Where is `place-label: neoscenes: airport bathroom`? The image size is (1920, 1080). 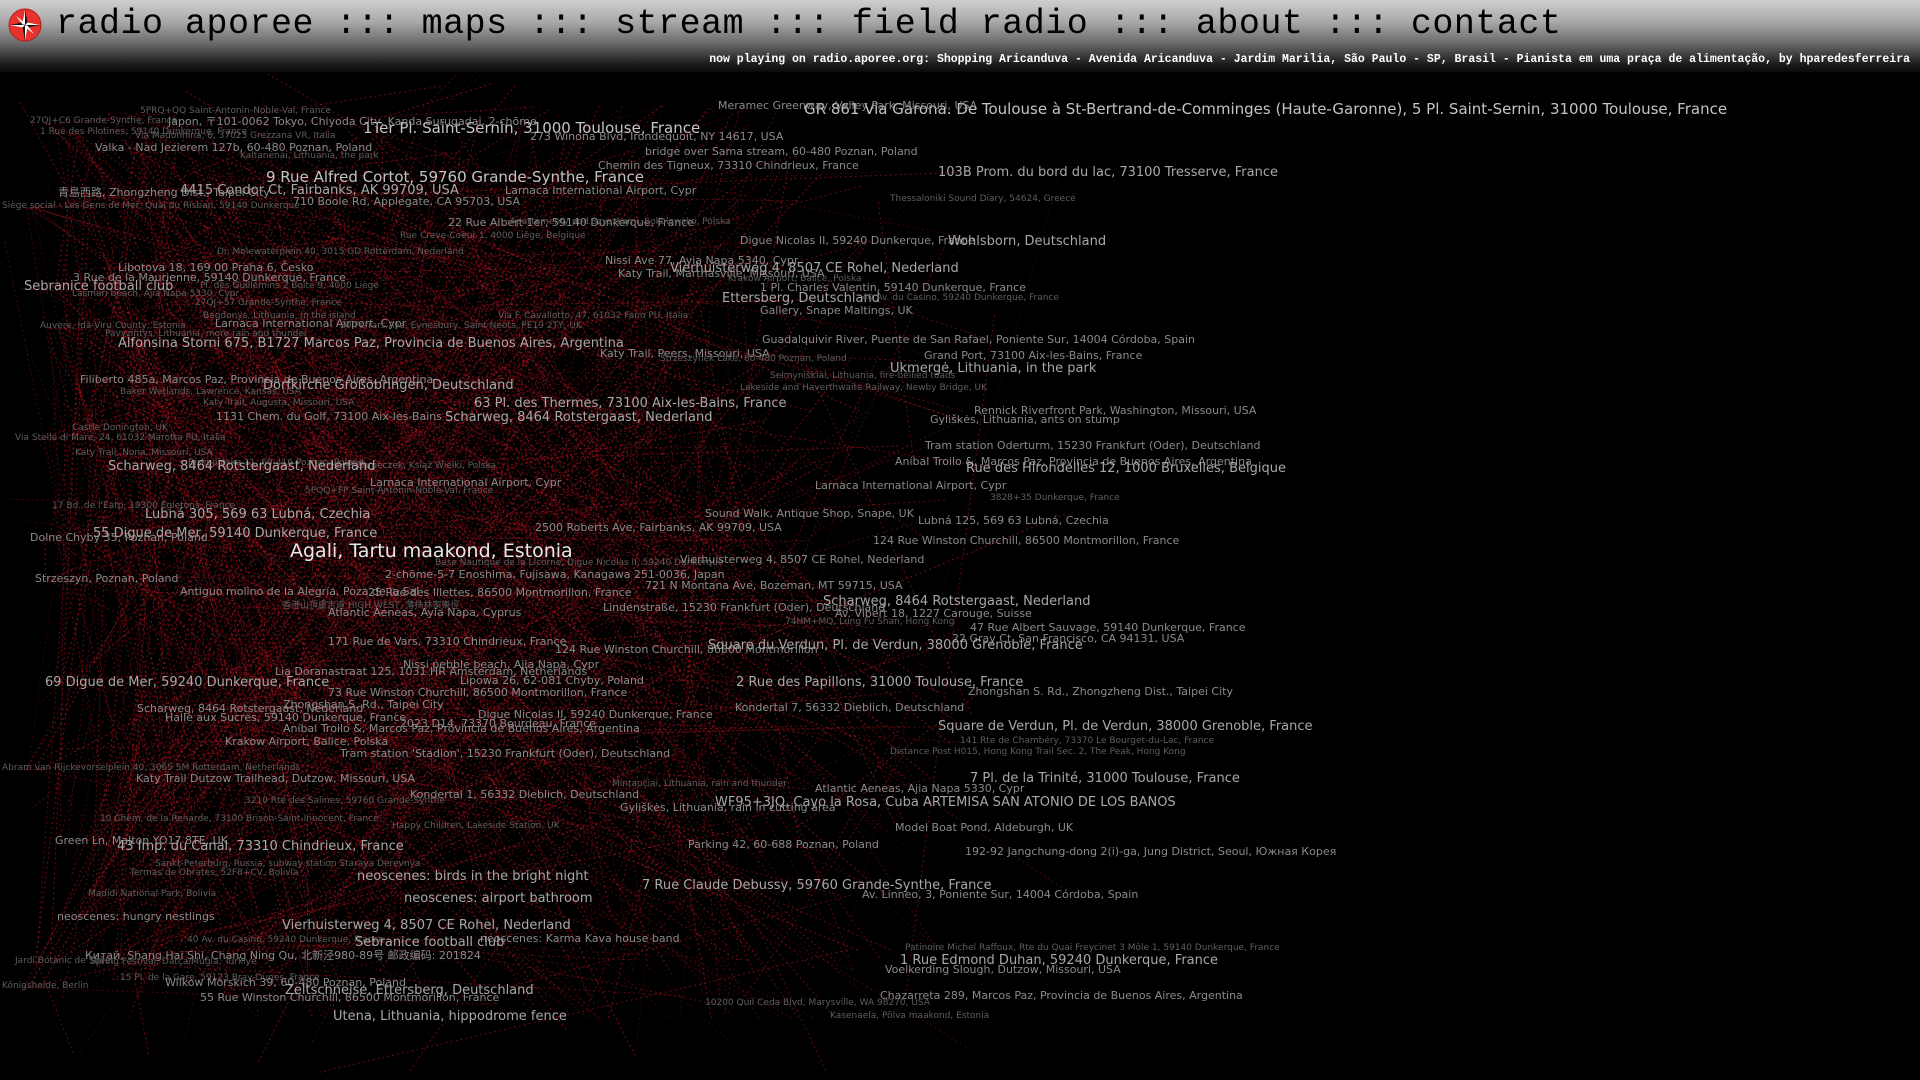 place-label: neoscenes: airport bathroom is located at coordinates (498, 898).